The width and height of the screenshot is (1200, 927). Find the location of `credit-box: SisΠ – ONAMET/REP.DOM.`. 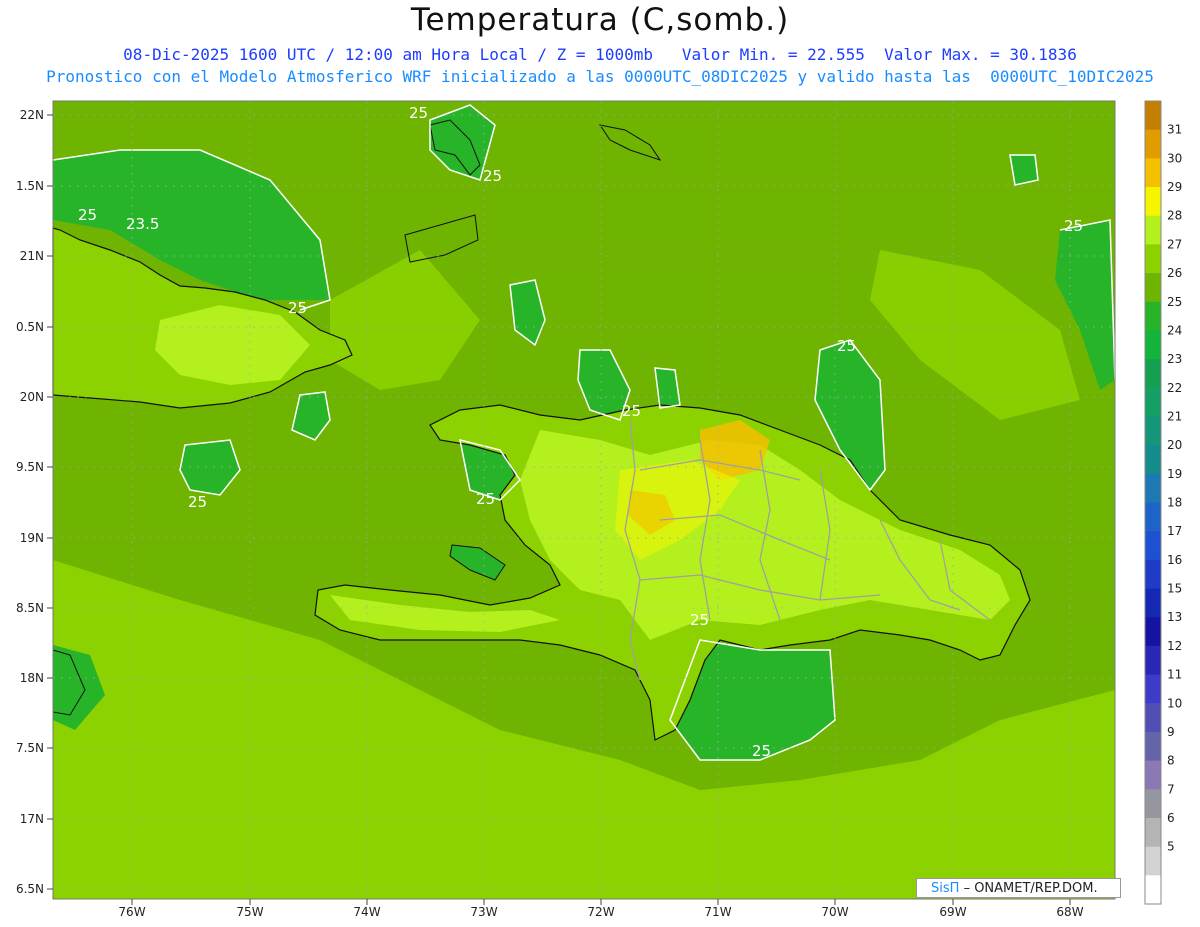

credit-box: SisΠ – ONAMET/REP.DOM. is located at coordinates (1018, 888).